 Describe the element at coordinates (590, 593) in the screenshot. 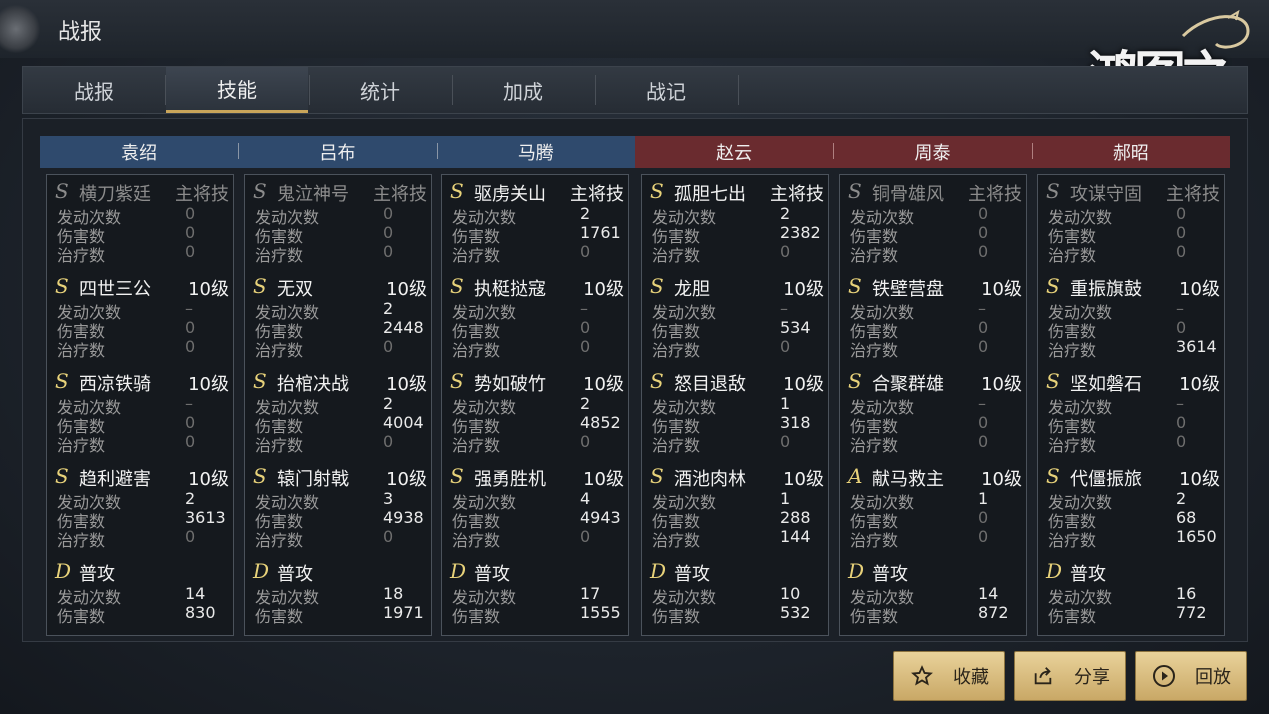

I see `stat-value: 17` at that location.